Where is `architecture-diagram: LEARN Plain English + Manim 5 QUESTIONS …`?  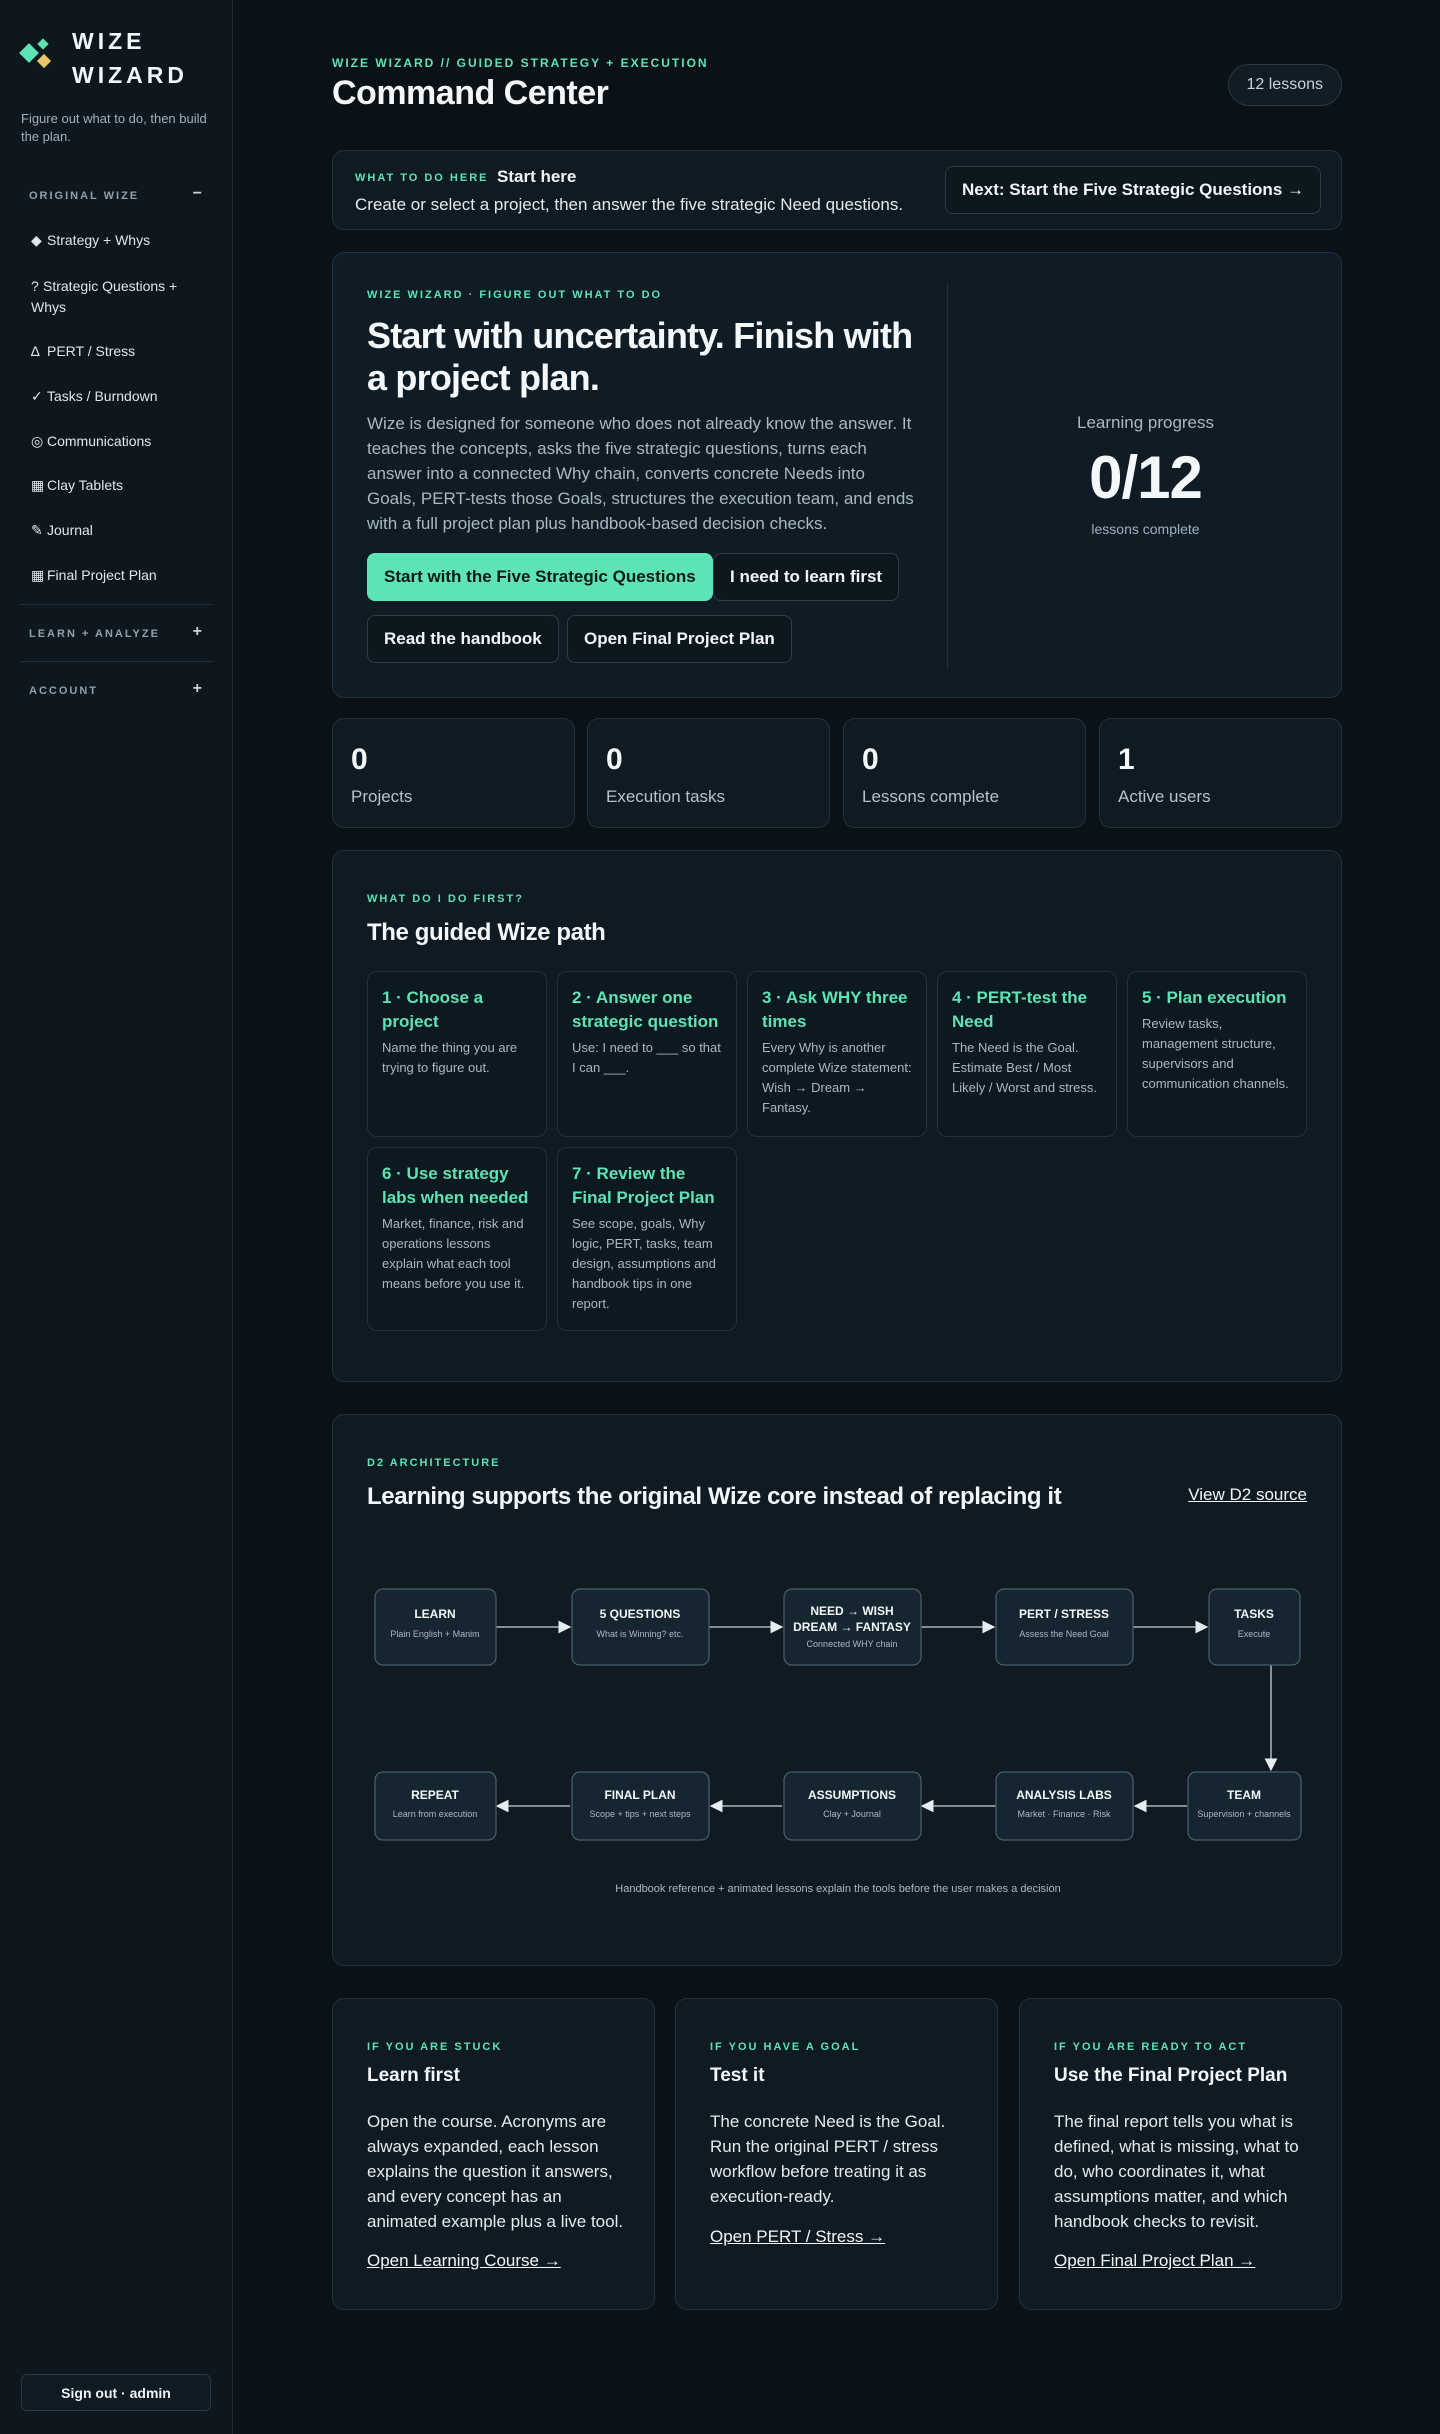 architecture-diagram: LEARN Plain English + Manim 5 QUESTIONS … is located at coordinates (838, 1741).